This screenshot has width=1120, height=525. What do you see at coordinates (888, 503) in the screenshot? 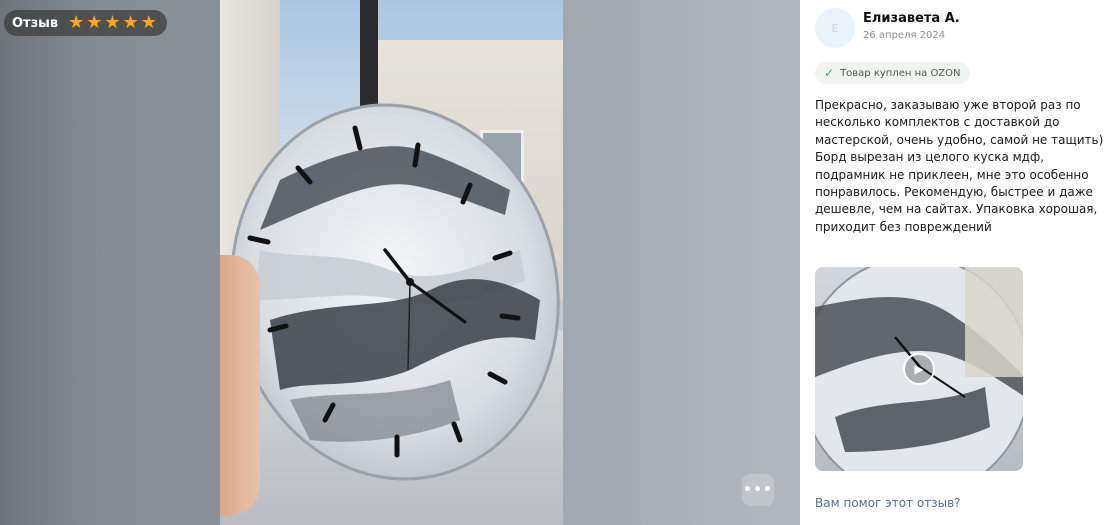
I see `helpful-question: Вам помог этот отзыв?` at bounding box center [888, 503].